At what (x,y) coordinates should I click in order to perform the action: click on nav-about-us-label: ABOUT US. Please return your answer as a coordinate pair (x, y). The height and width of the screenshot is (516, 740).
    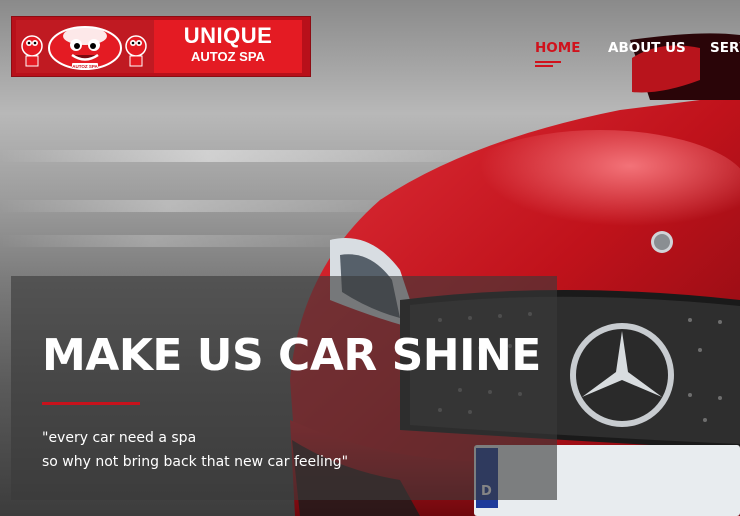
    Looking at the image, I should click on (647, 48).